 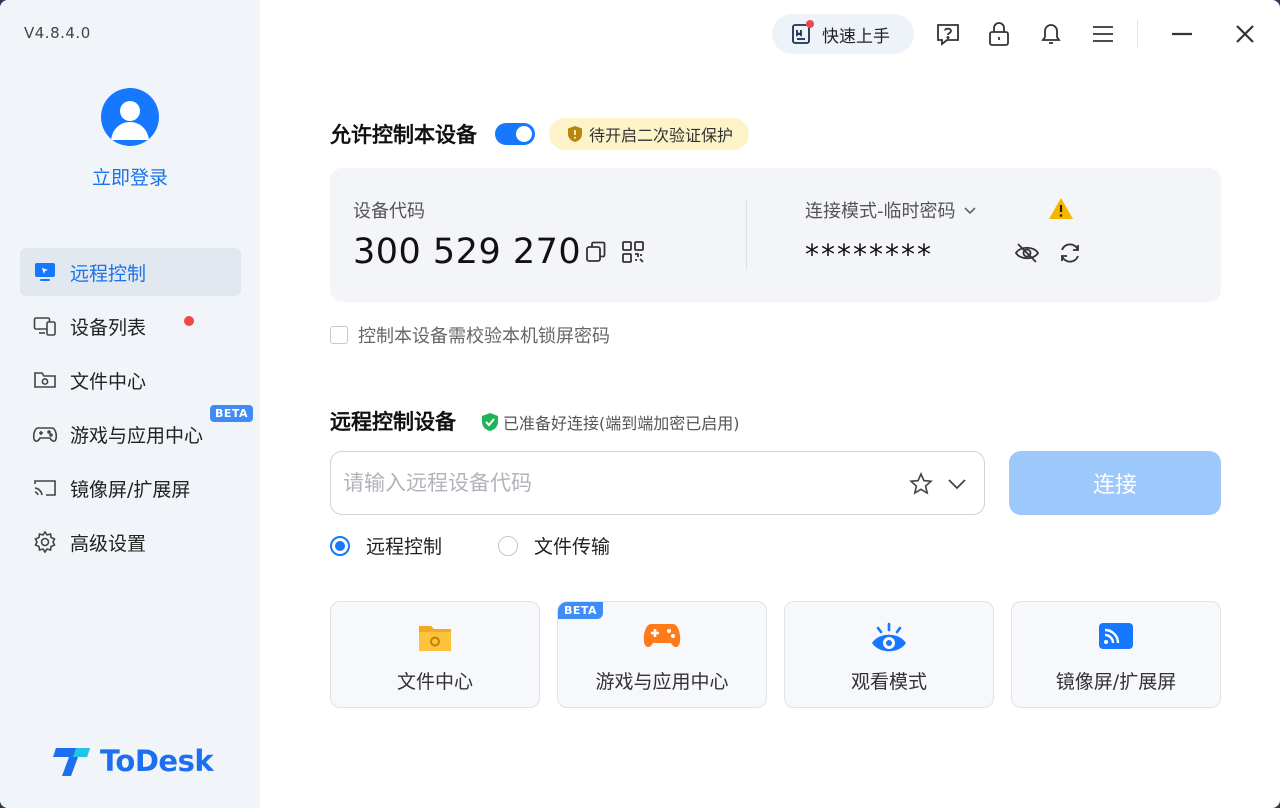 What do you see at coordinates (108, 543) in the screenshot?
I see `sidebar-item-label: 高级设置` at bounding box center [108, 543].